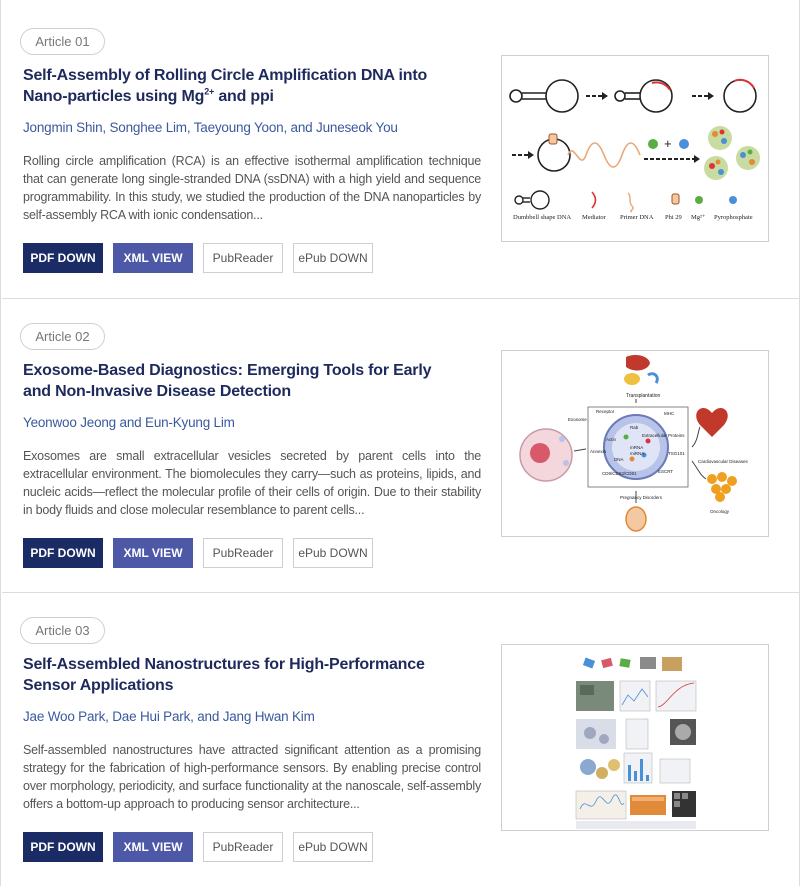 The height and width of the screenshot is (886, 800). Describe the element at coordinates (637, 453) in the screenshot. I see `svg-text: miRNA` at that location.